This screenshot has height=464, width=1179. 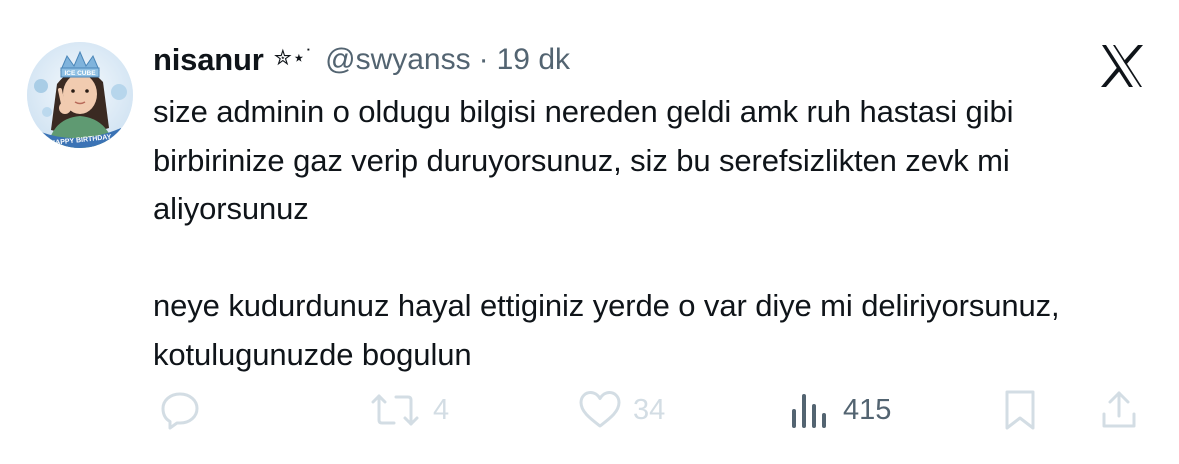 What do you see at coordinates (533, 60) in the screenshot?
I see `timestamp: 19 dk` at bounding box center [533, 60].